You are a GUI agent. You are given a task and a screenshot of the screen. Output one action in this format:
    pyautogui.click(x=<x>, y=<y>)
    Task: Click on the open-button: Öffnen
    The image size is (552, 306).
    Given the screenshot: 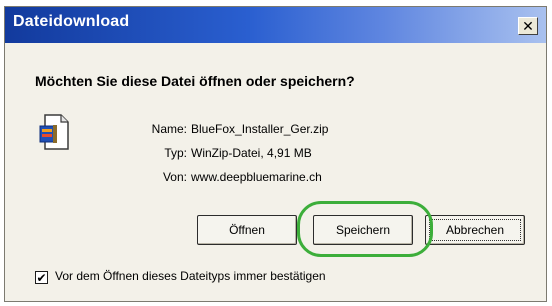 What is the action you would take?
    pyautogui.click(x=247, y=230)
    